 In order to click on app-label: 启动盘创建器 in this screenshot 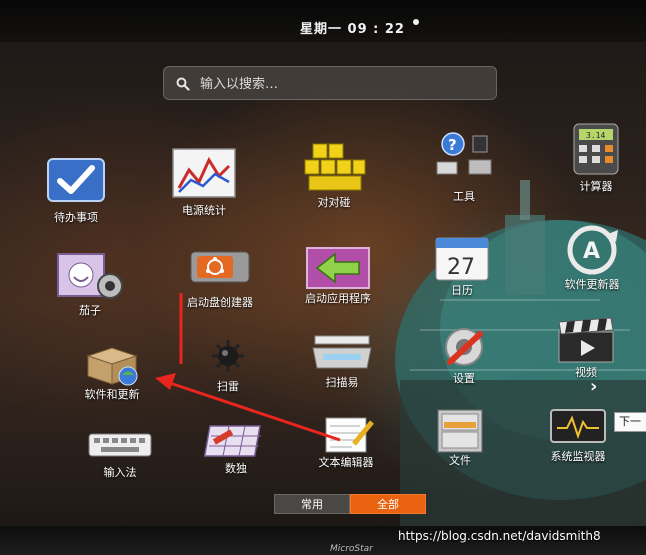, I will do `click(220, 302)`.